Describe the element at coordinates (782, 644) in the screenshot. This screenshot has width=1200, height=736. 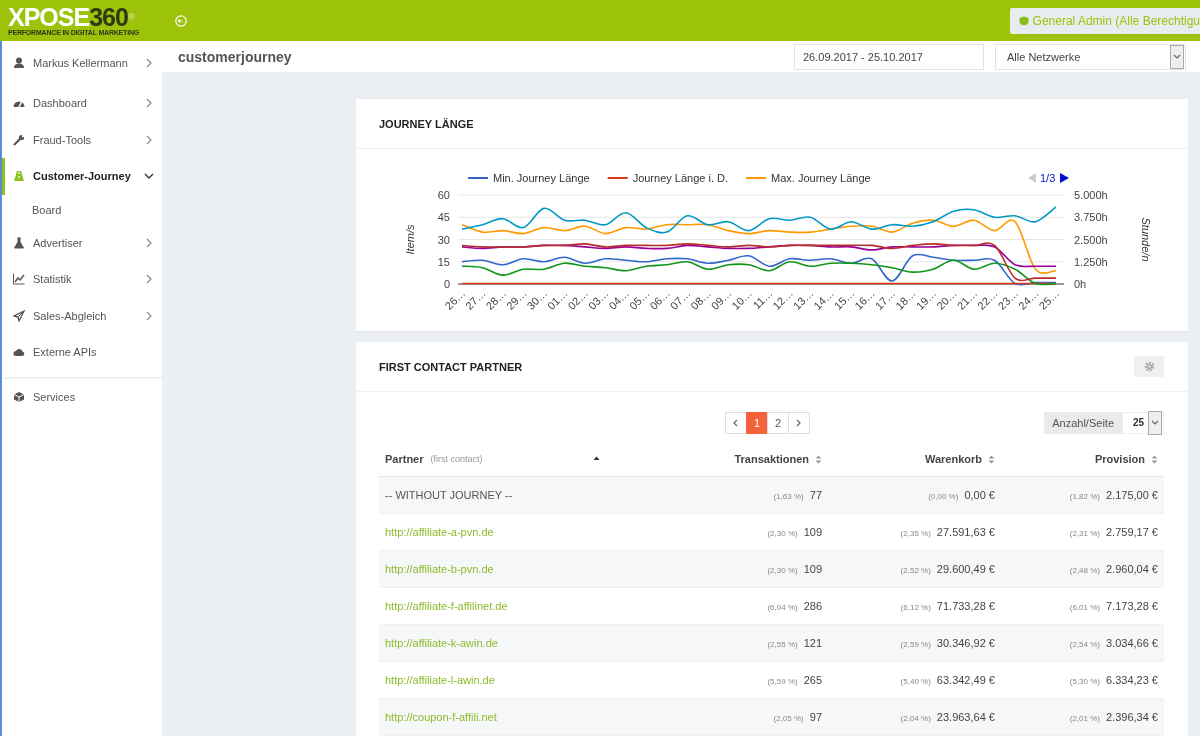
I see `share-percent: (2,55 %)` at that location.